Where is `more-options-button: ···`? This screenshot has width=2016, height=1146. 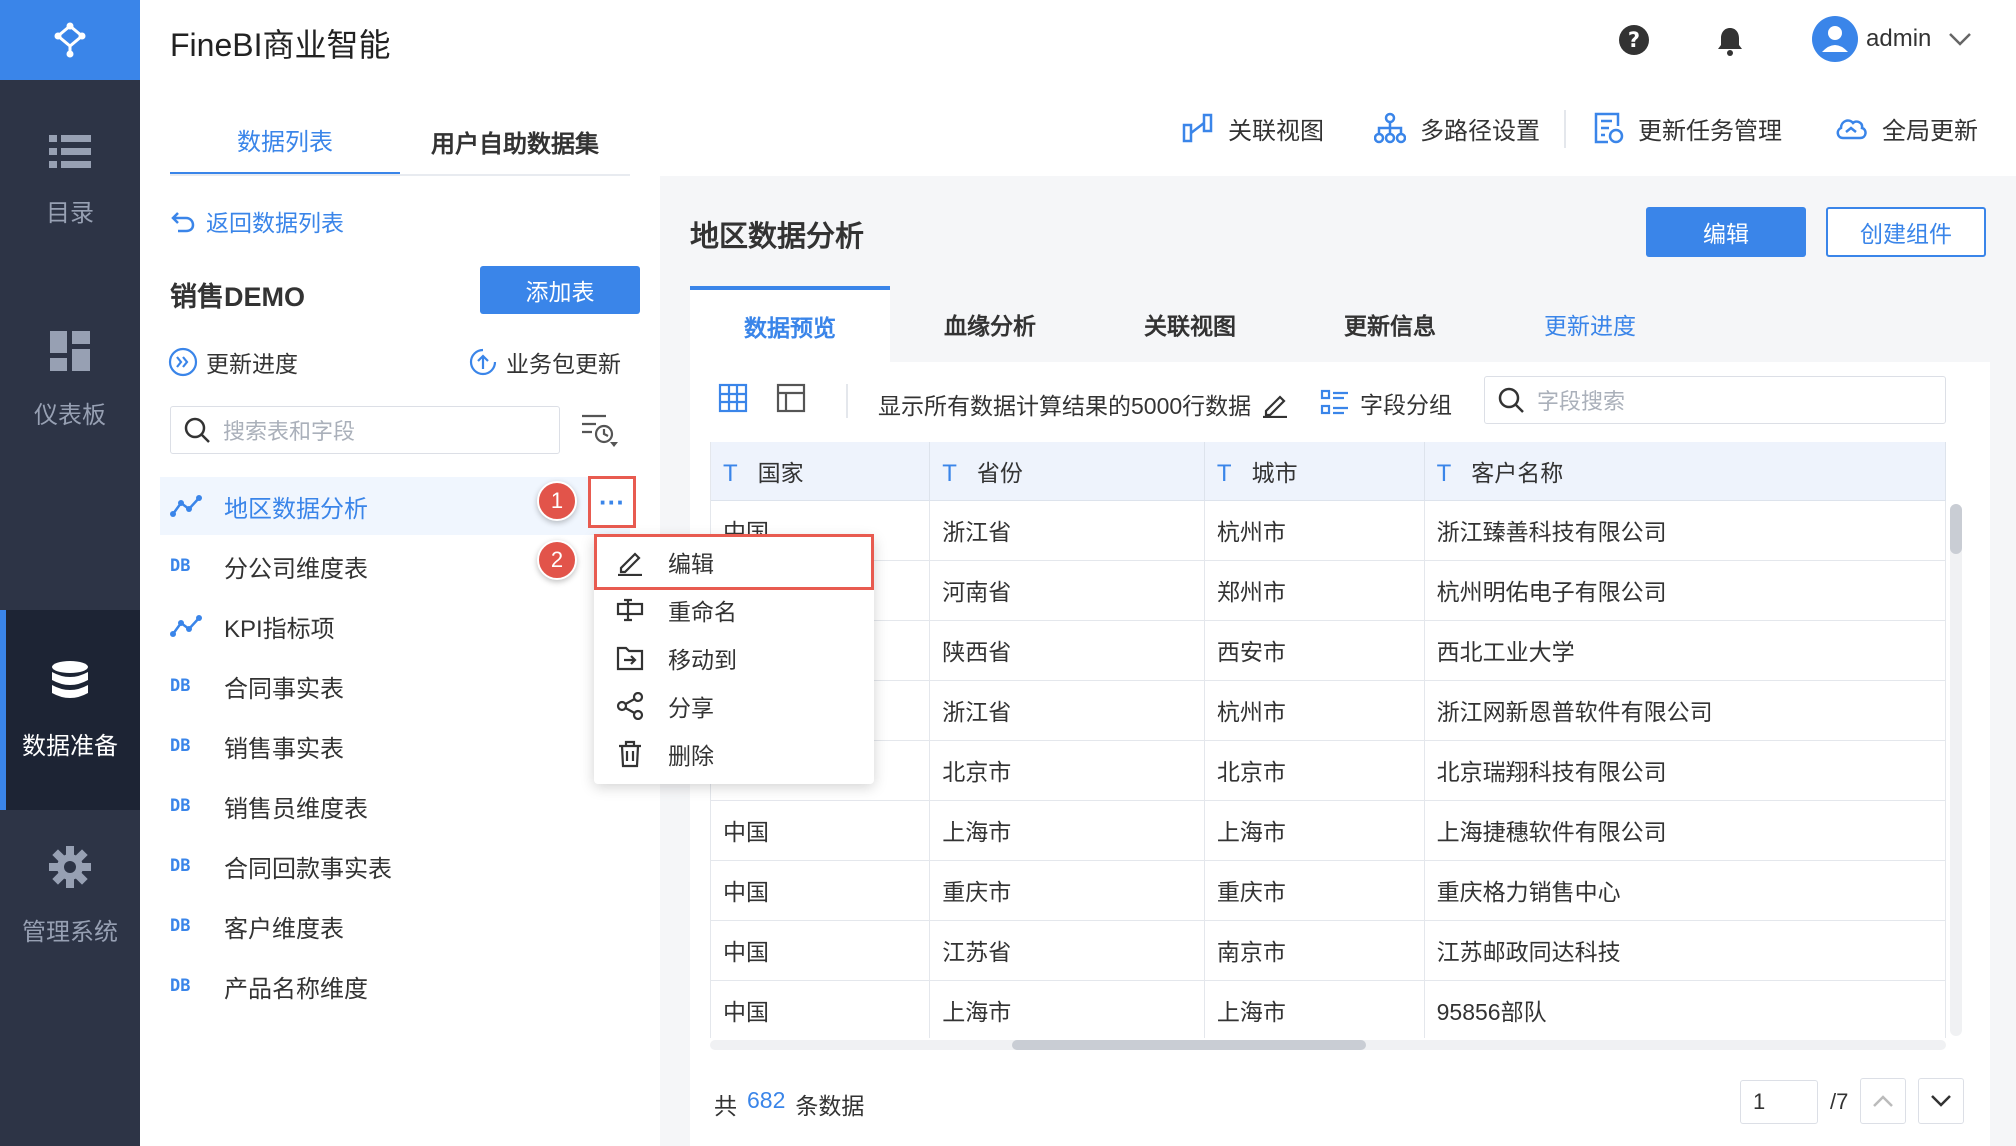
more-options-button: ··· is located at coordinates (612, 502).